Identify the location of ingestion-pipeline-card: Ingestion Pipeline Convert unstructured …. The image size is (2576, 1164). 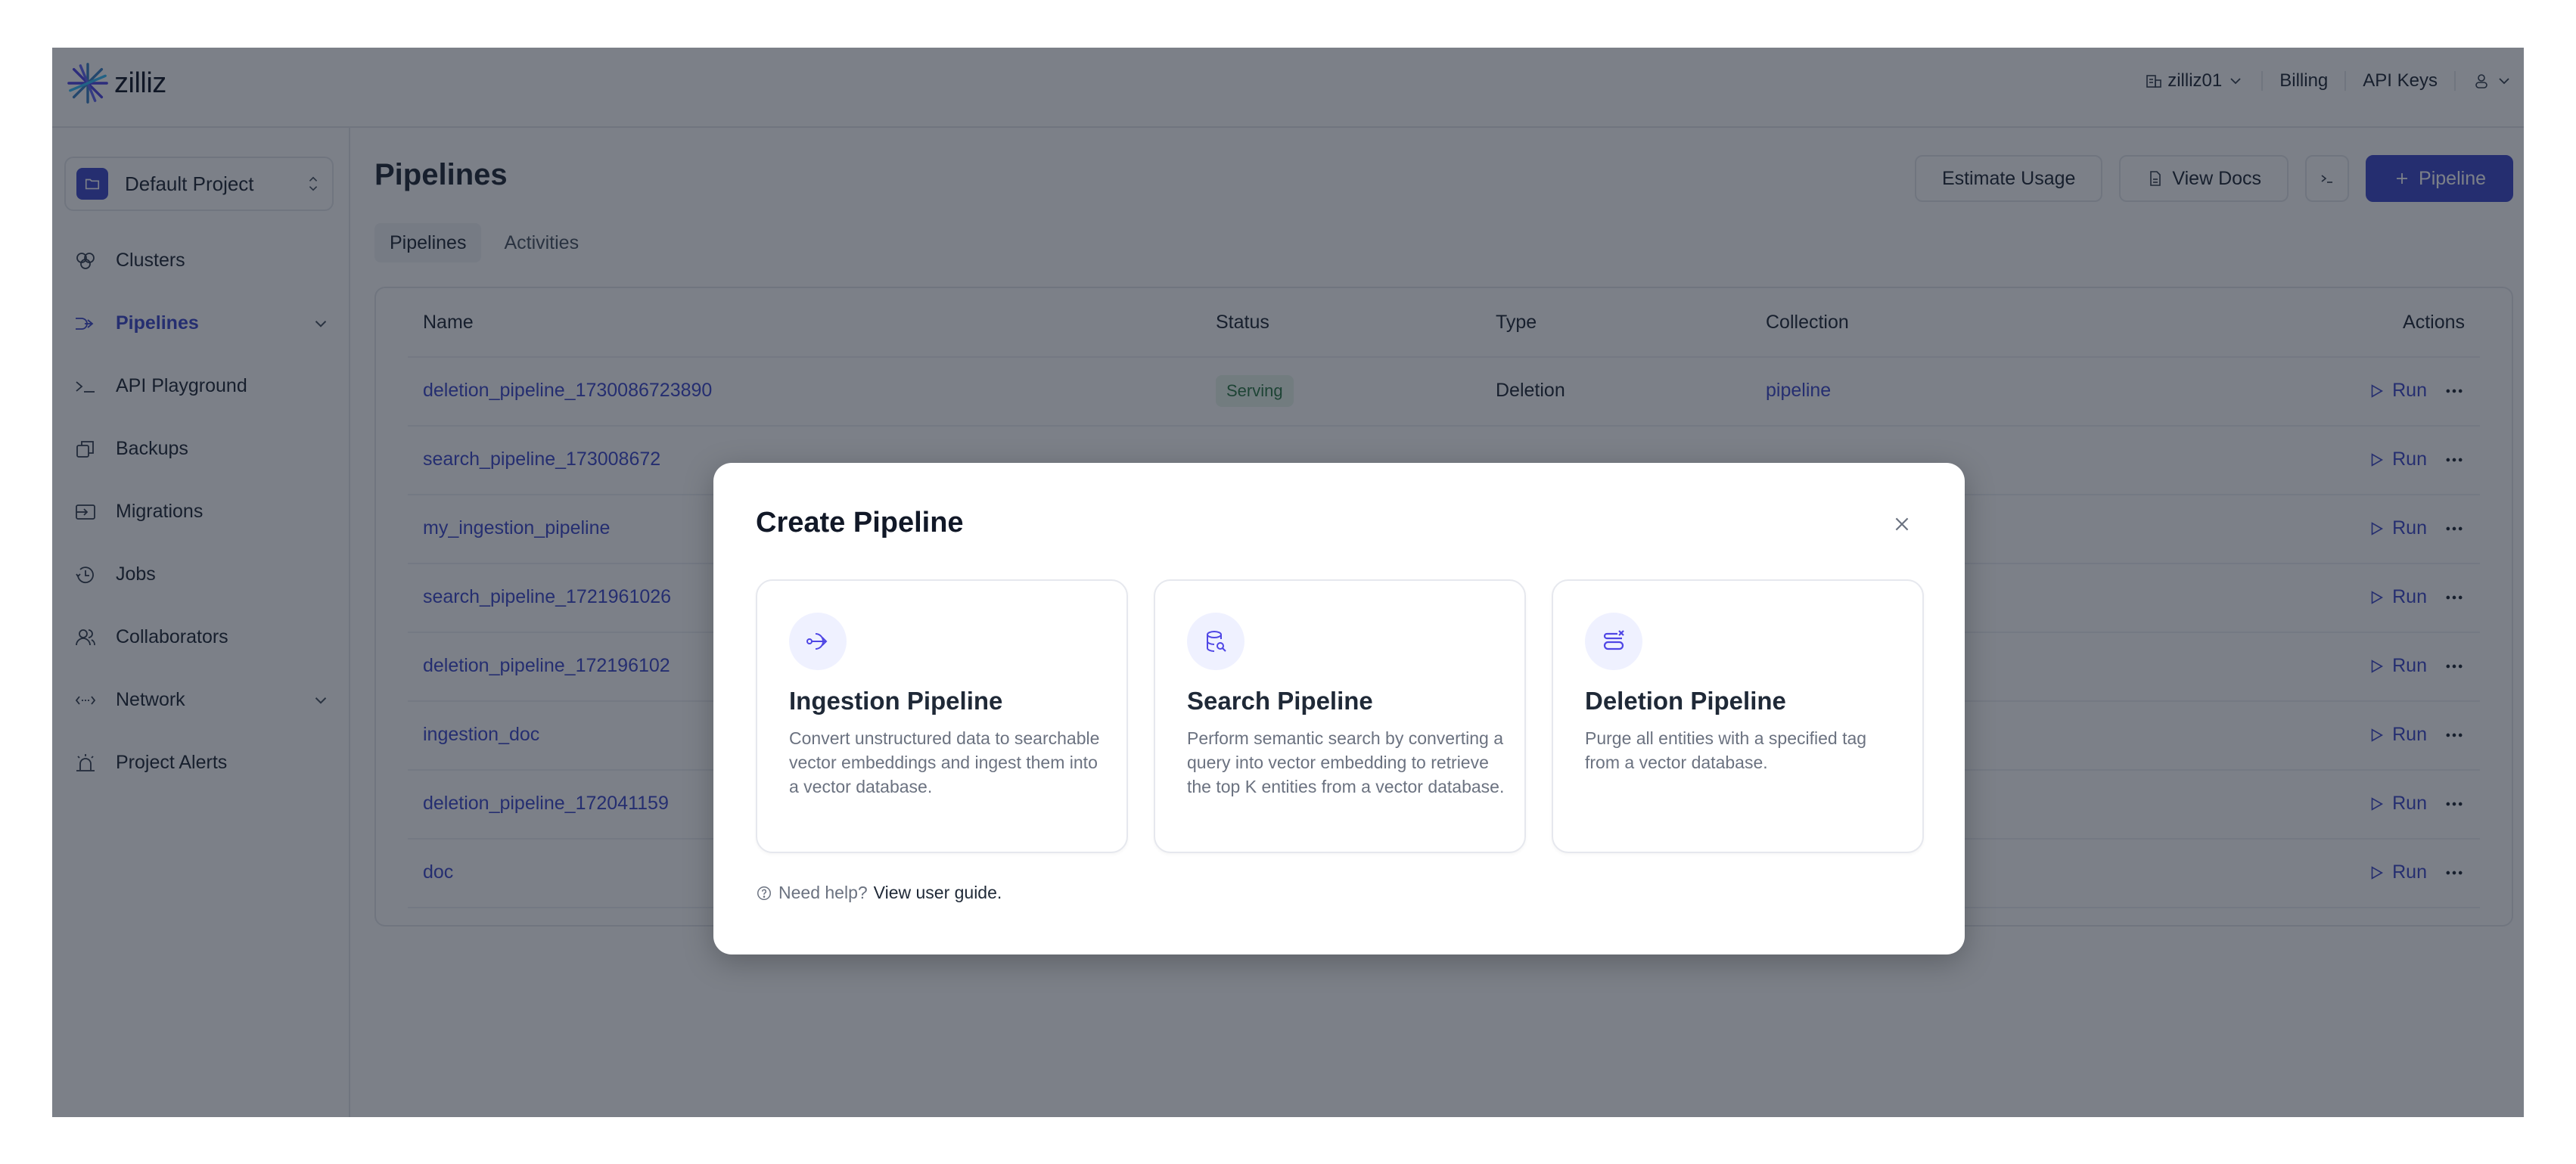
(942, 716).